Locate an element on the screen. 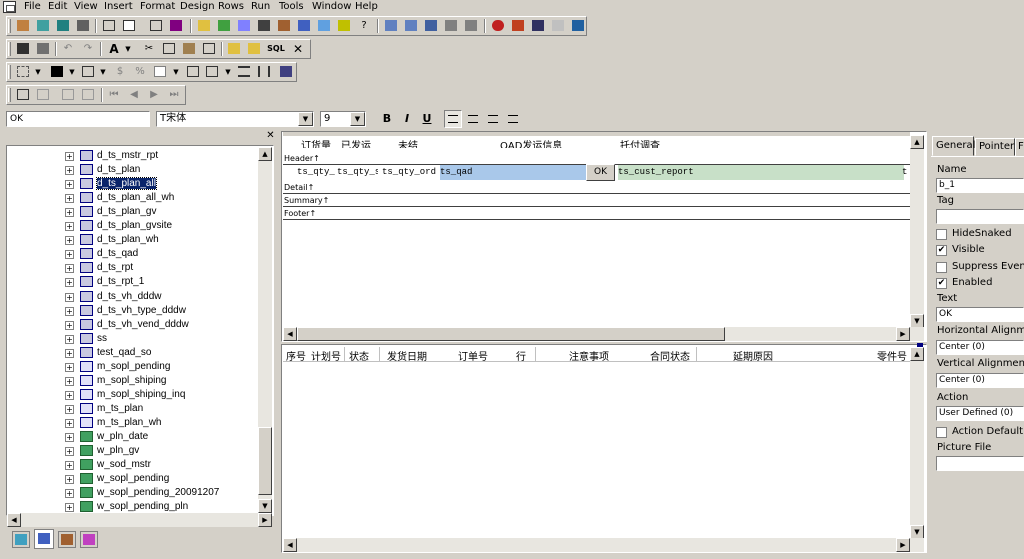 The width and height of the screenshot is (1024, 559). menu-rows: Rows is located at coordinates (231, 6).